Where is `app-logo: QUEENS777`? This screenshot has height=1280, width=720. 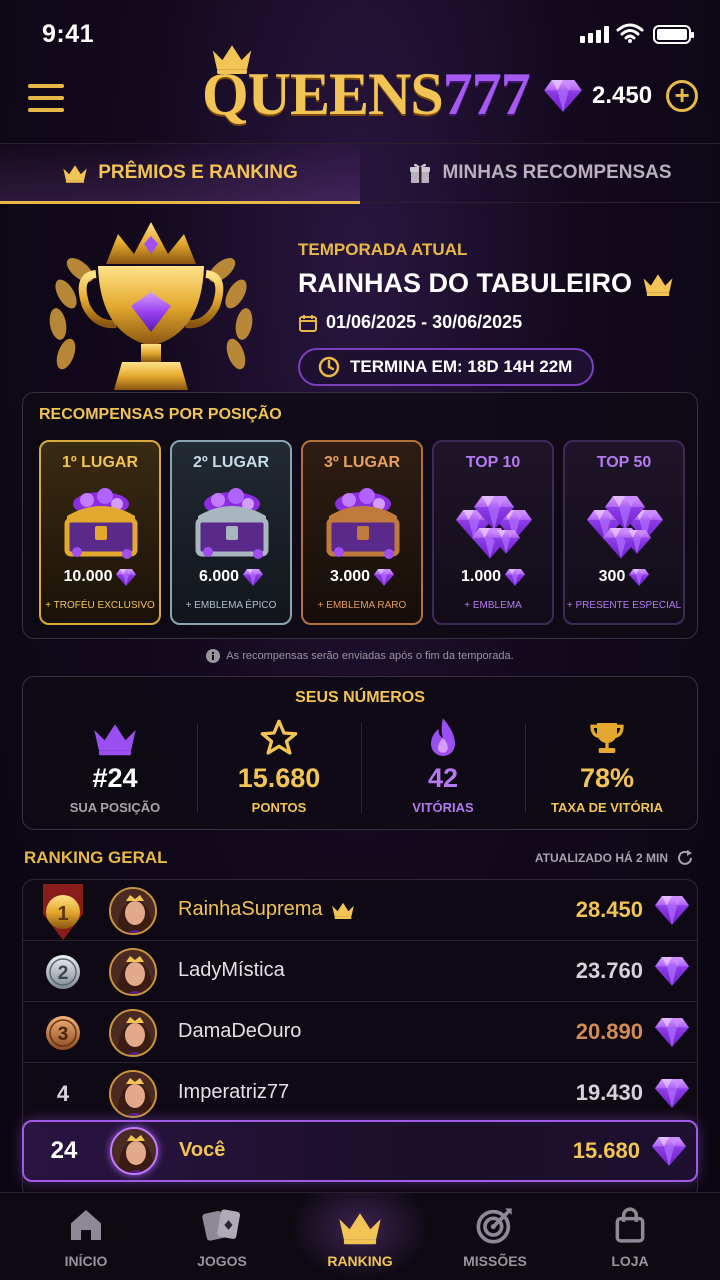
app-logo: QUEENS777 is located at coordinates (364, 90).